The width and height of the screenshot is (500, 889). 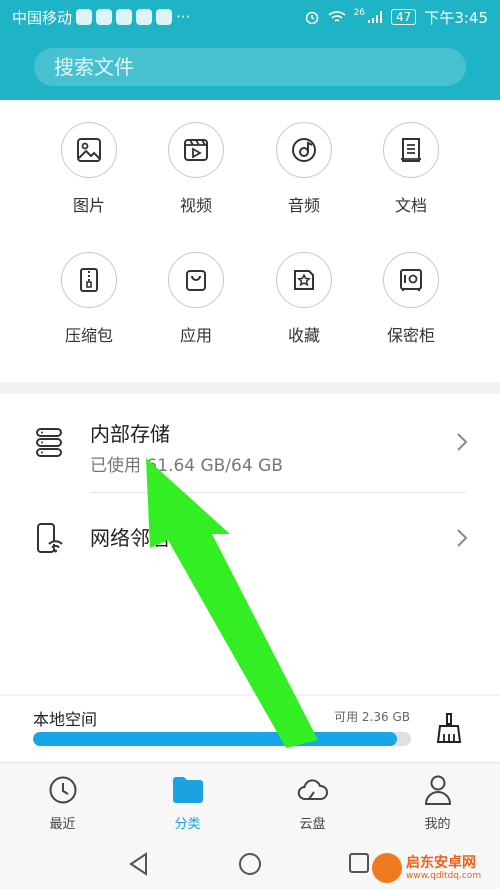 What do you see at coordinates (303, 335) in the screenshot?
I see `category-label: 收藏` at bounding box center [303, 335].